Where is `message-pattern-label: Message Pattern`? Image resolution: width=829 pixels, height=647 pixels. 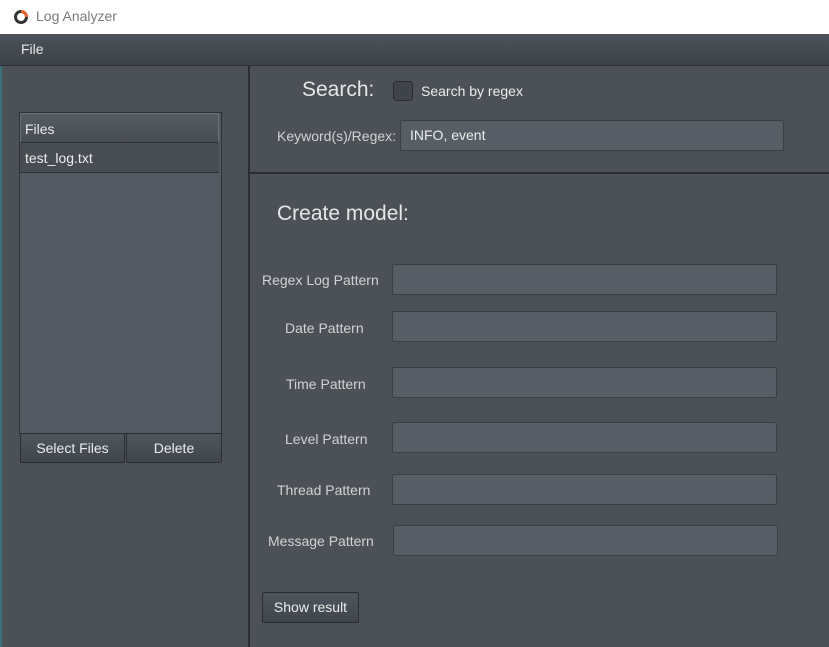
message-pattern-label: Message Pattern is located at coordinates (321, 541).